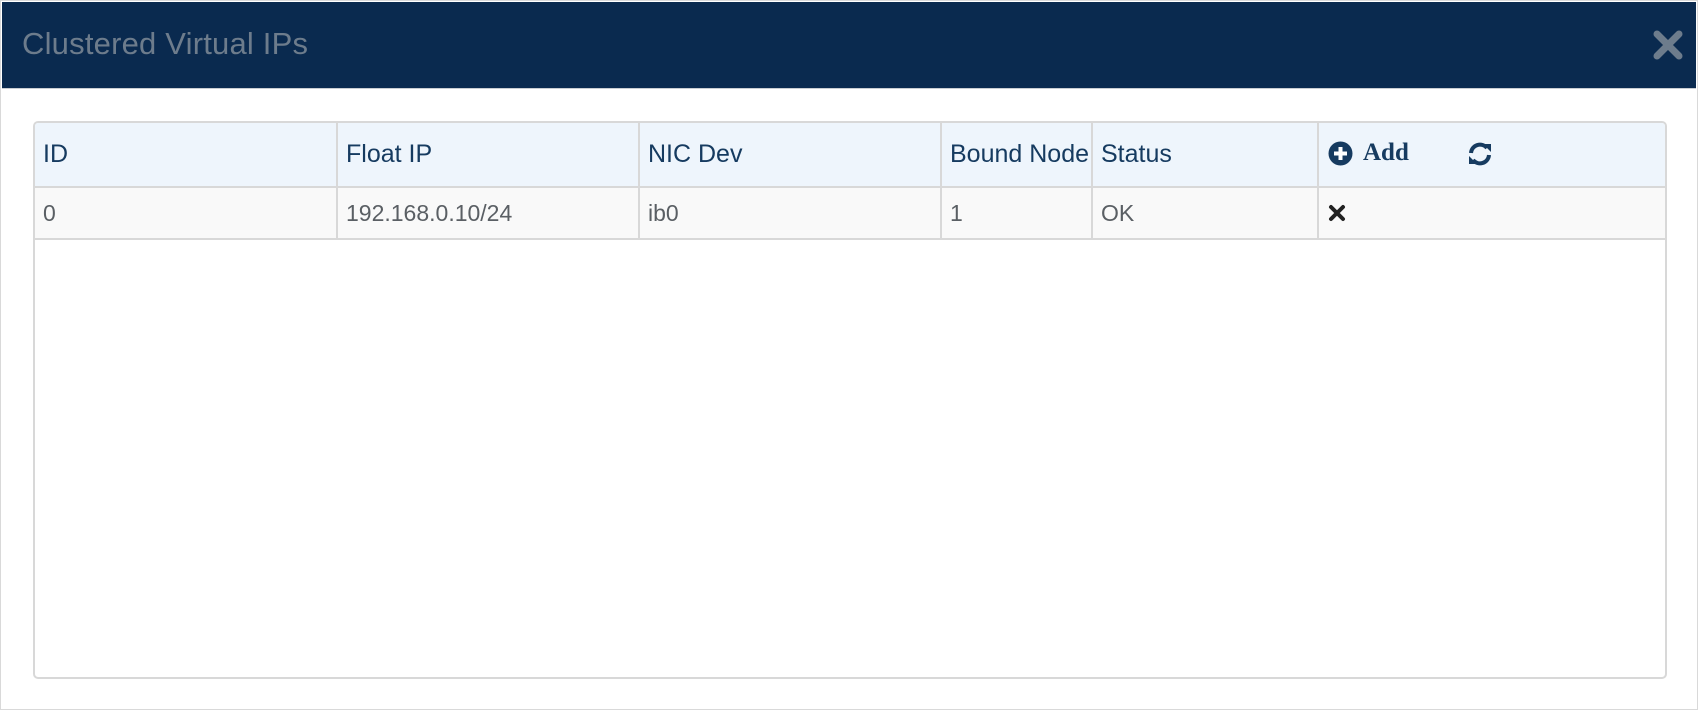  I want to click on cell-bound-node: 1, so click(1017, 213).